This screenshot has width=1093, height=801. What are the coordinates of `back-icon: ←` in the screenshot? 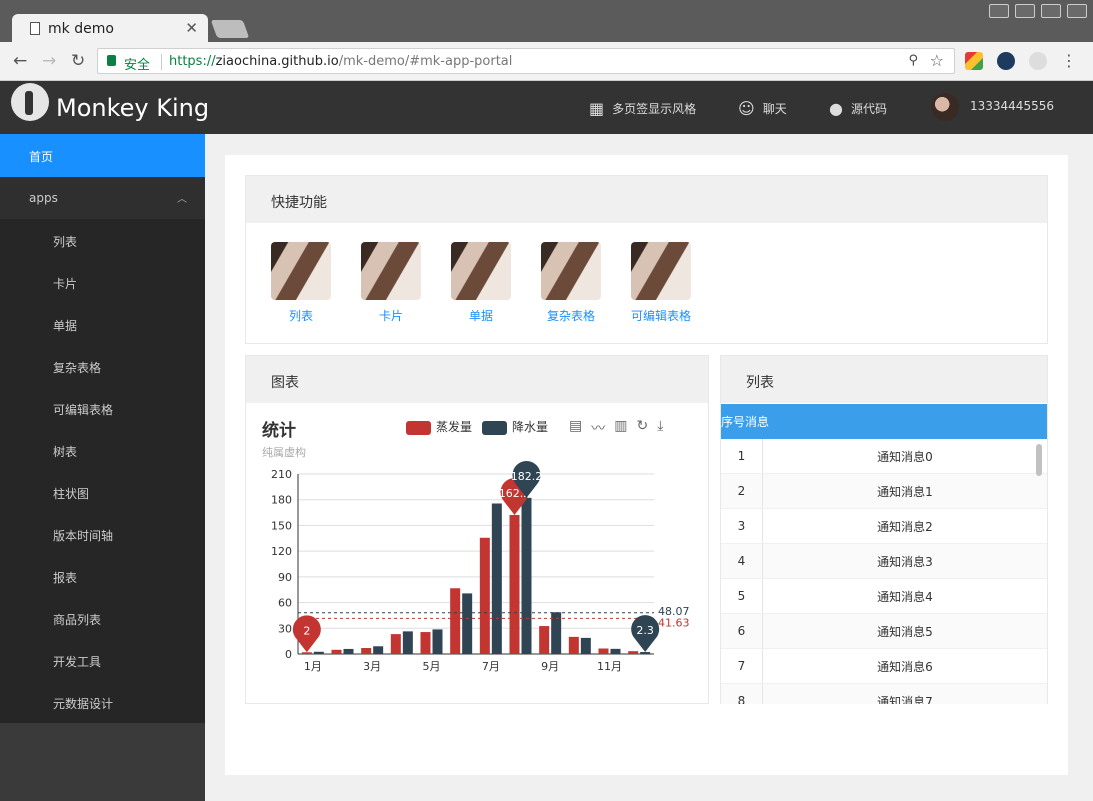 It's located at (20, 61).